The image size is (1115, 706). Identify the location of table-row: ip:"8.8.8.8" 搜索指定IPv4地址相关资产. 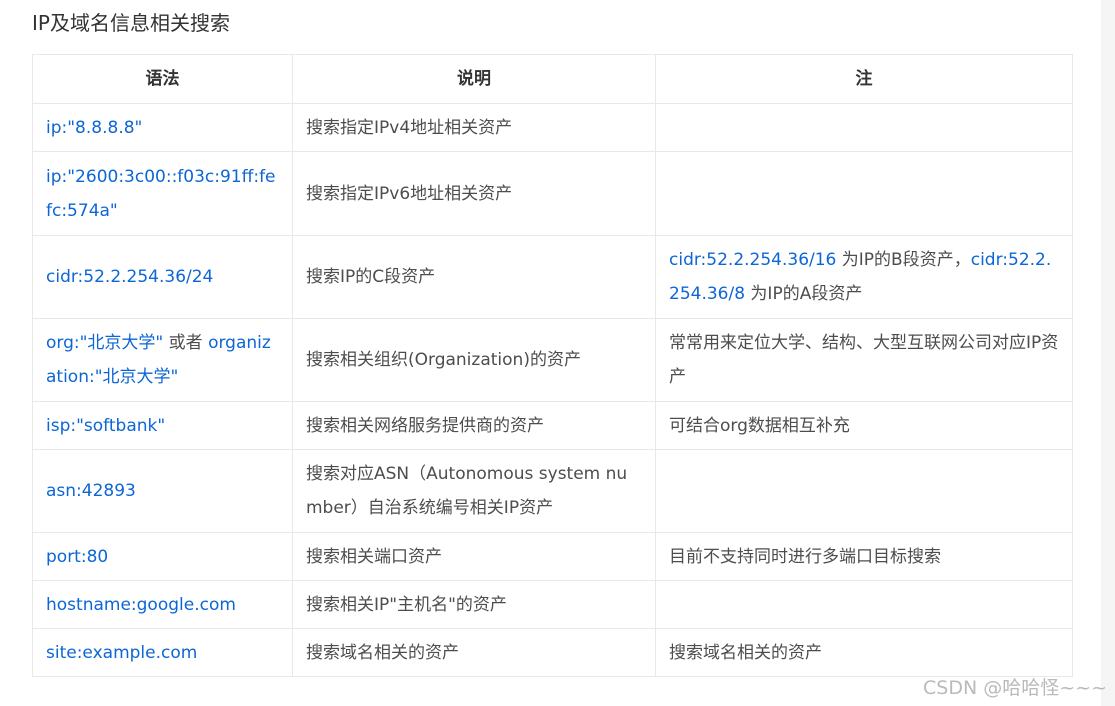
(552, 127).